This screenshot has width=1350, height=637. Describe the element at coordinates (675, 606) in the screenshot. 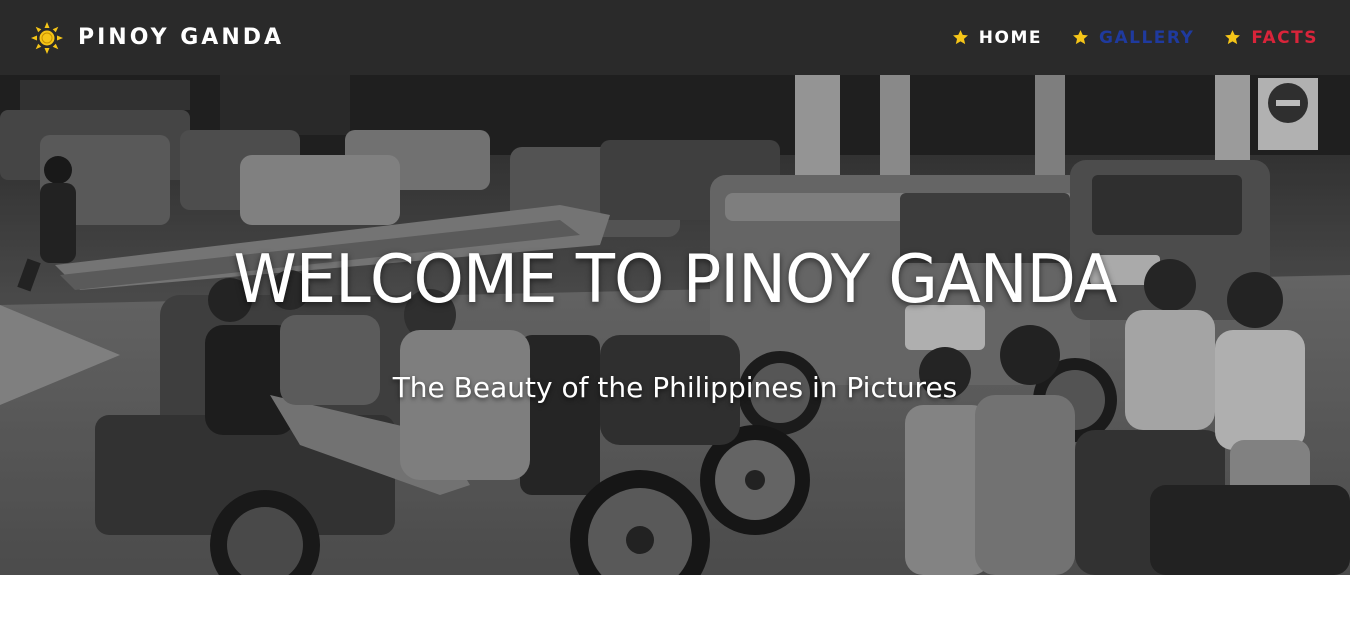

I see `page-content-area` at that location.